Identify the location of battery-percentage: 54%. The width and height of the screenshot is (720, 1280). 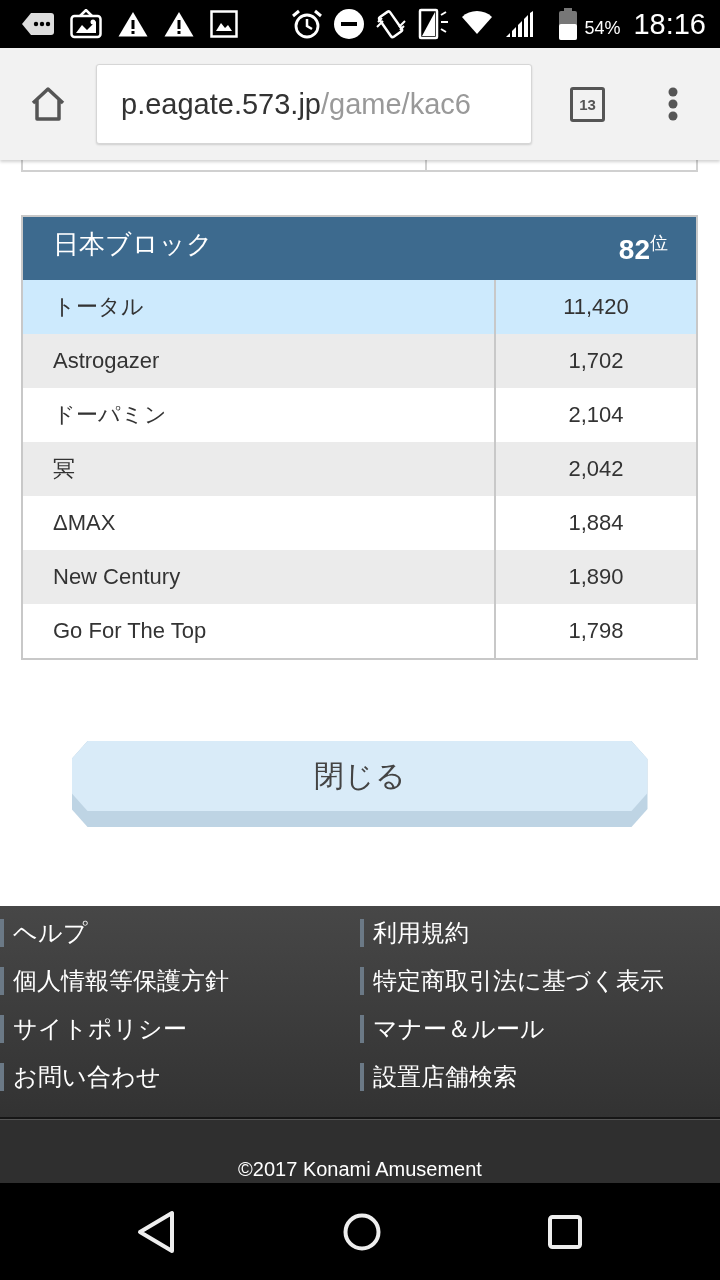
(602, 27).